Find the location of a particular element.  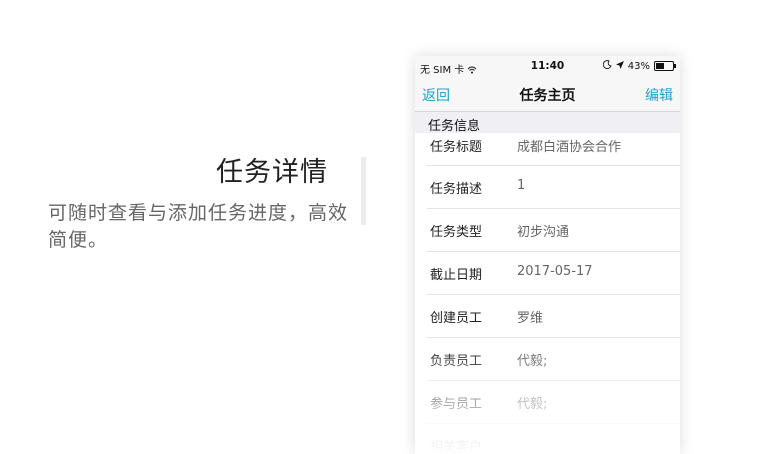

edit-button: 编辑 is located at coordinates (659, 95).